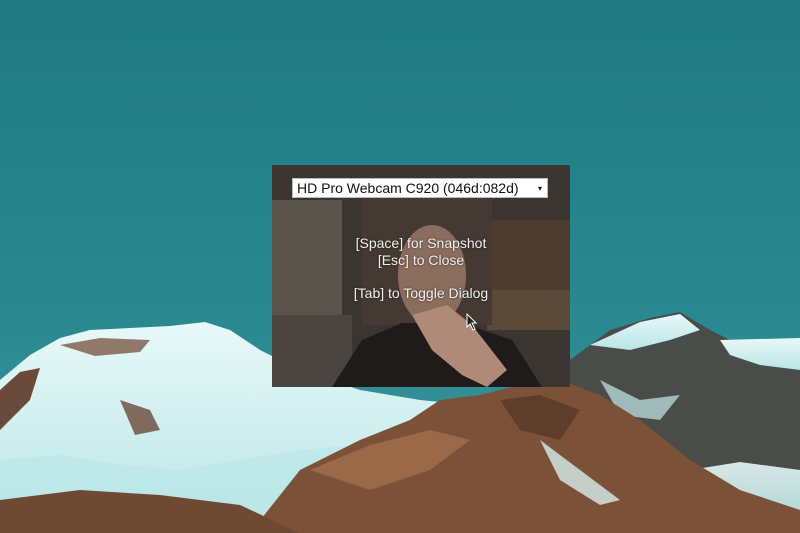 This screenshot has width=800, height=533. What do you see at coordinates (472, 322) in the screenshot?
I see `mouse-cursor-icon` at bounding box center [472, 322].